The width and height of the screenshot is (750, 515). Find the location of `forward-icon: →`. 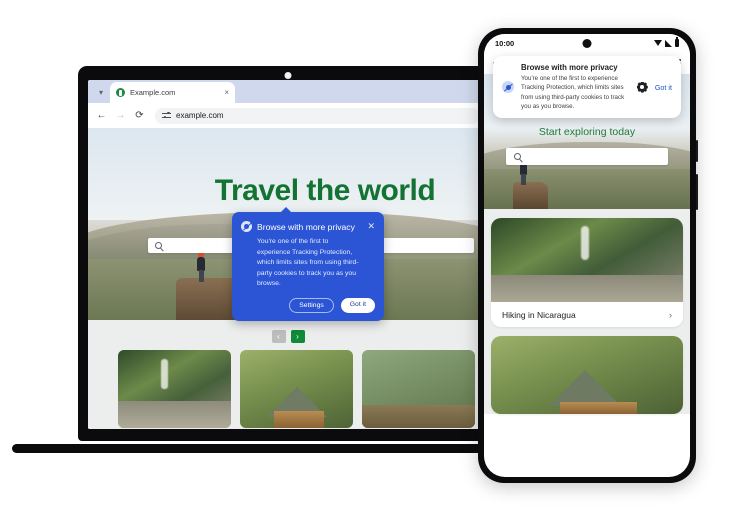

forward-icon: → is located at coordinates (120, 115).